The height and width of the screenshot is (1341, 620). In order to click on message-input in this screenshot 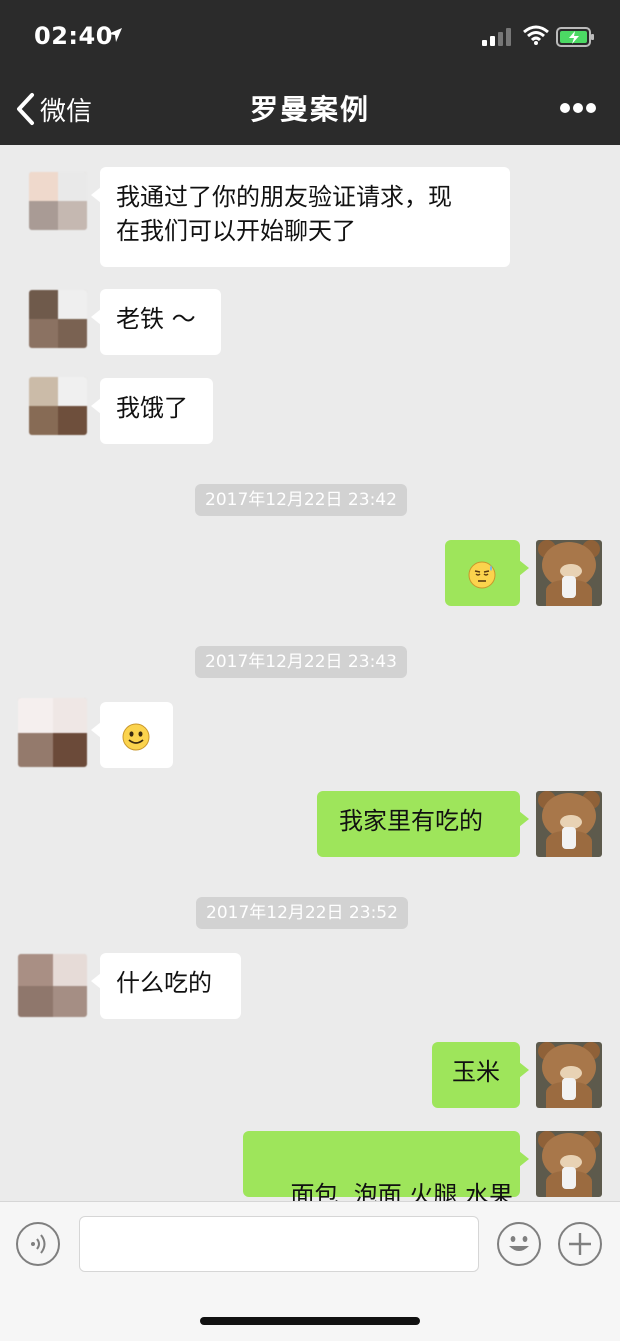, I will do `click(279, 1244)`.